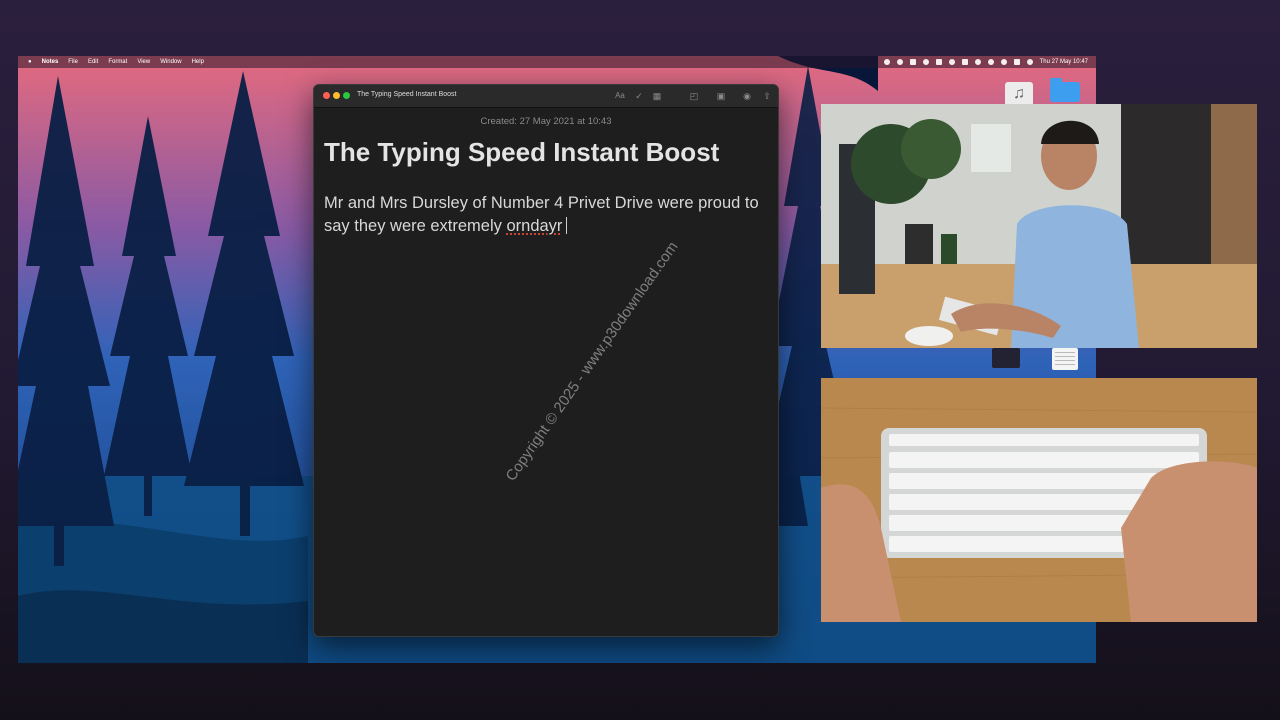  What do you see at coordinates (767, 96) in the screenshot?
I see `share-icon: ⇧` at bounding box center [767, 96].